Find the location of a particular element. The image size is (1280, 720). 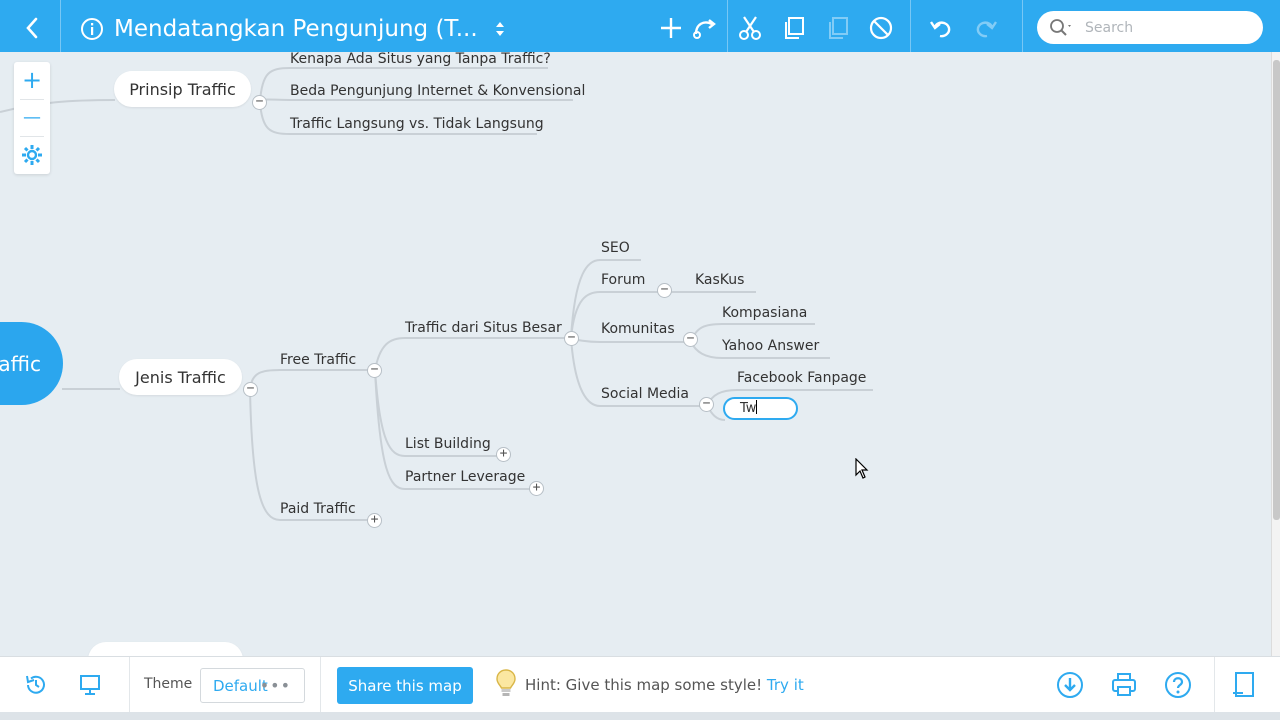

history-button is located at coordinates (36, 685).